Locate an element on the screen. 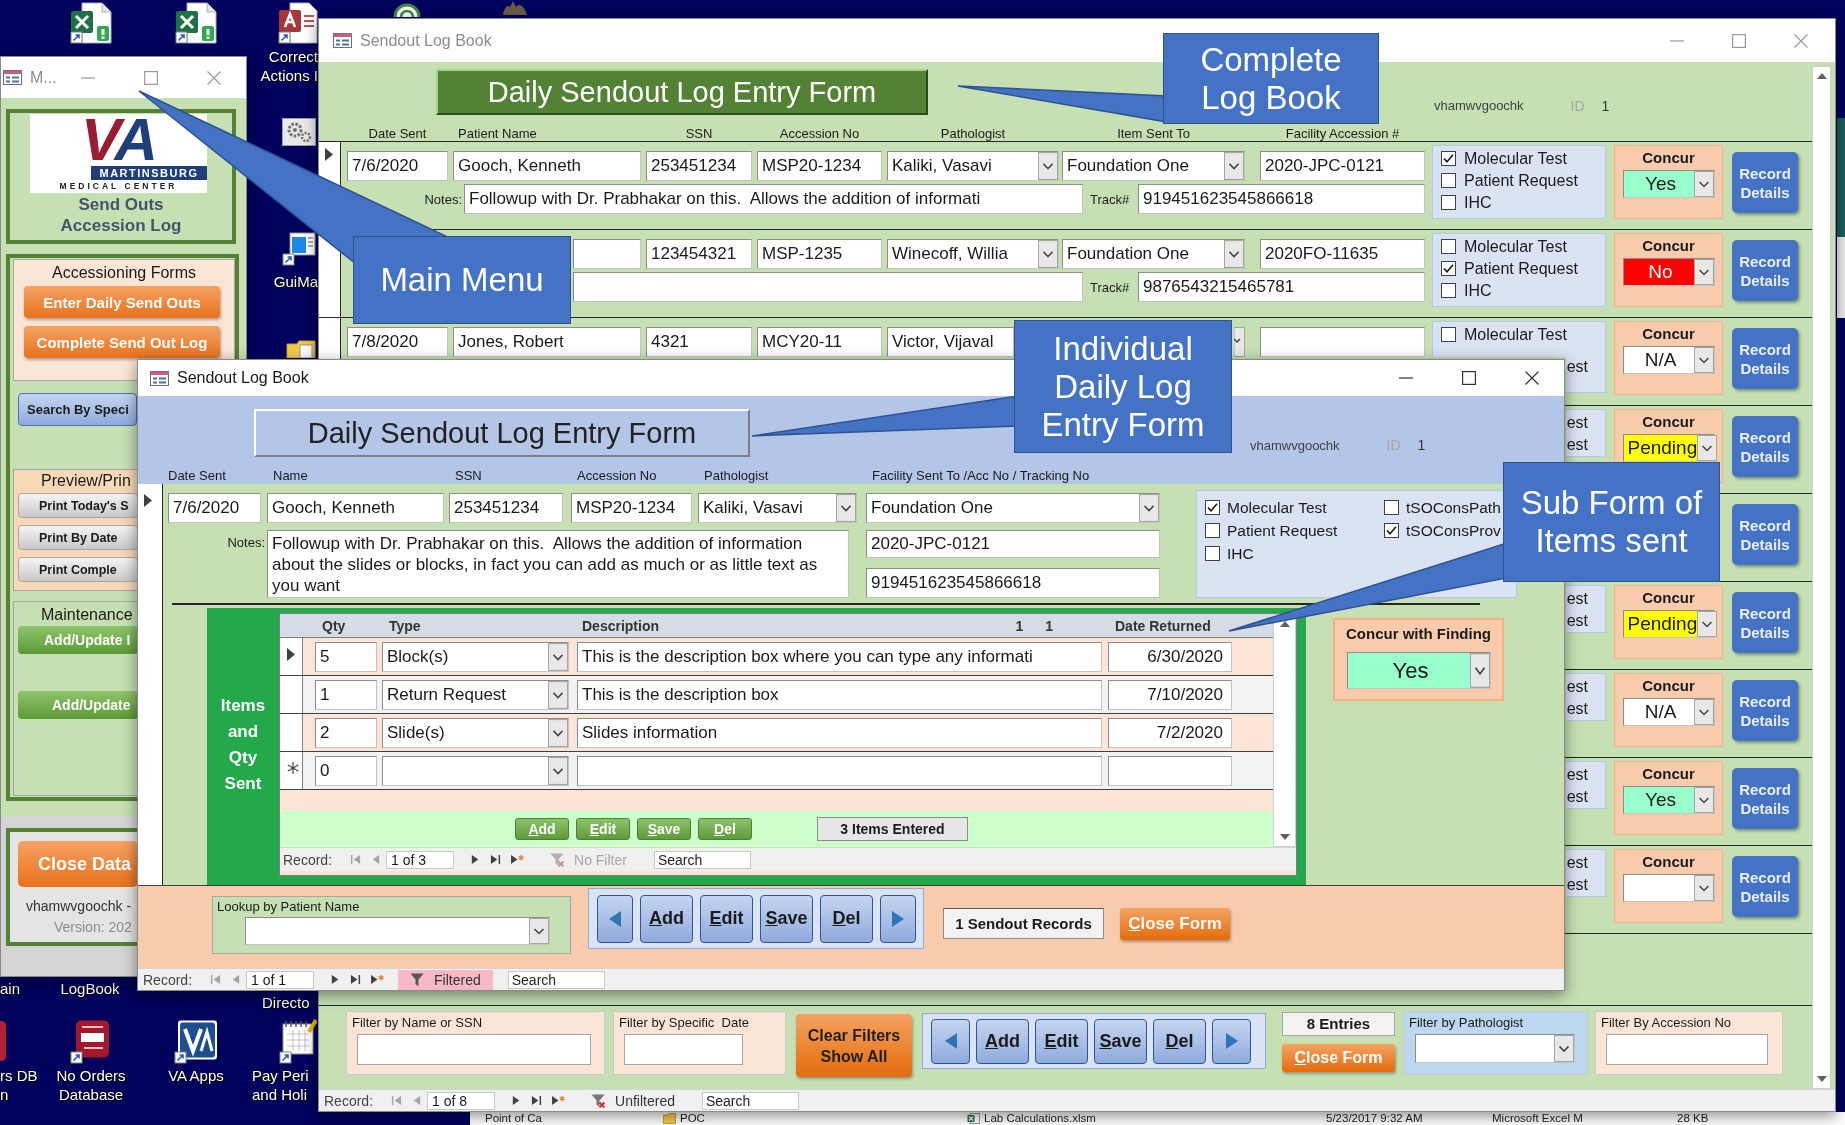 This screenshot has height=1125, width=1845. date-returned-field: 7/2/2020 is located at coordinates (1170, 732).